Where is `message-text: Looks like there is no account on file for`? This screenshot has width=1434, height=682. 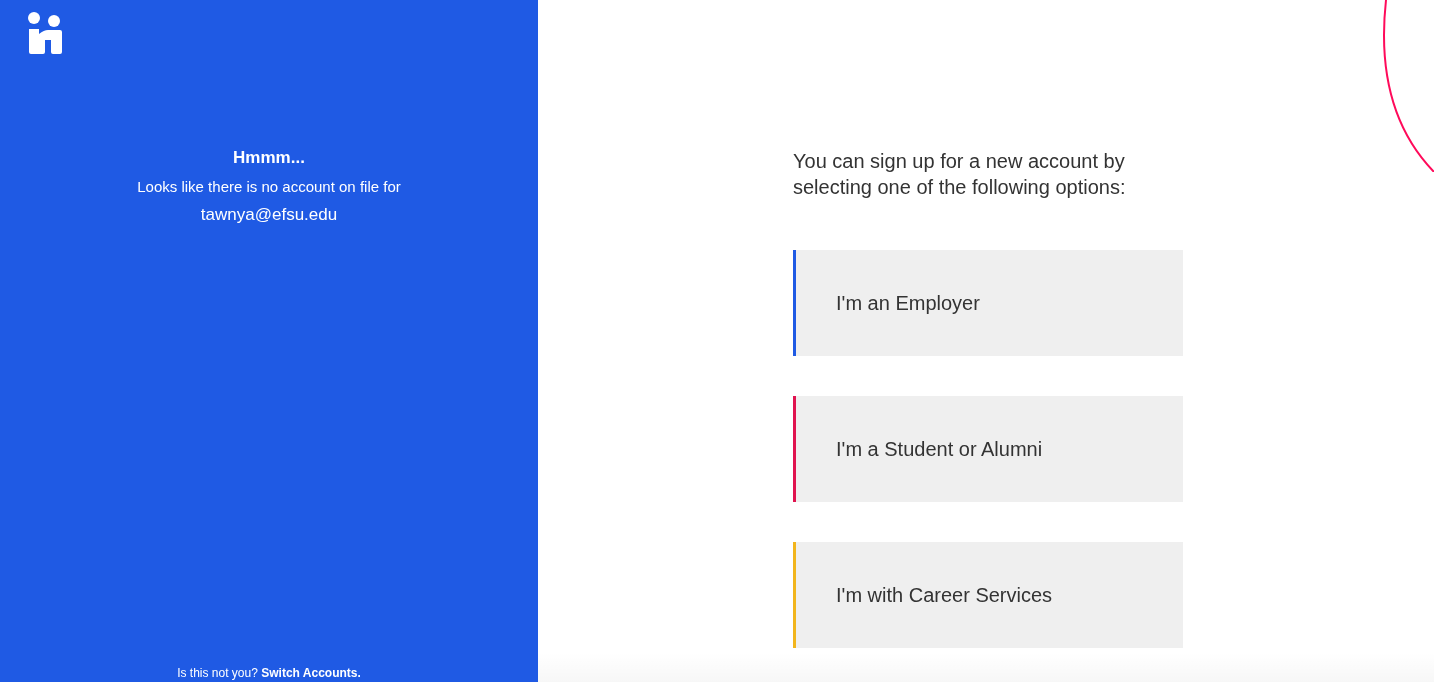
message-text: Looks like there is no account on file for is located at coordinates (269, 186).